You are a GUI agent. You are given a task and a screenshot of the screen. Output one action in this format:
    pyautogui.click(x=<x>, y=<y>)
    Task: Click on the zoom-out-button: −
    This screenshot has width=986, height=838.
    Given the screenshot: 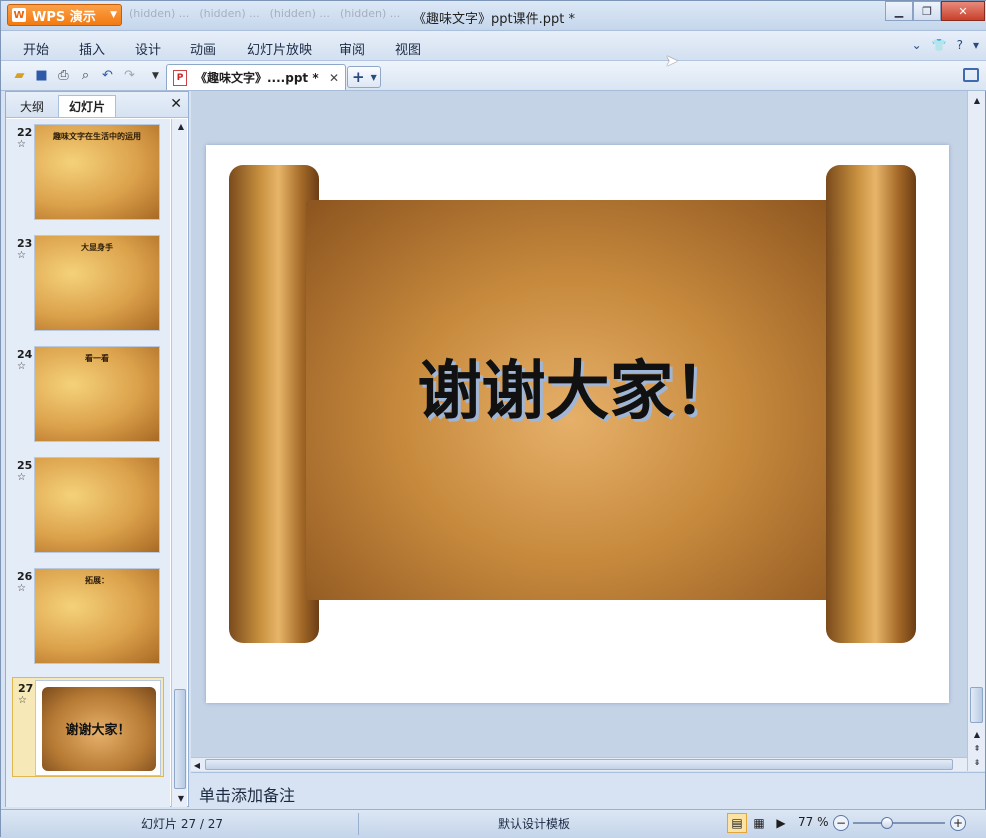 What is the action you would take?
    pyautogui.click(x=841, y=823)
    